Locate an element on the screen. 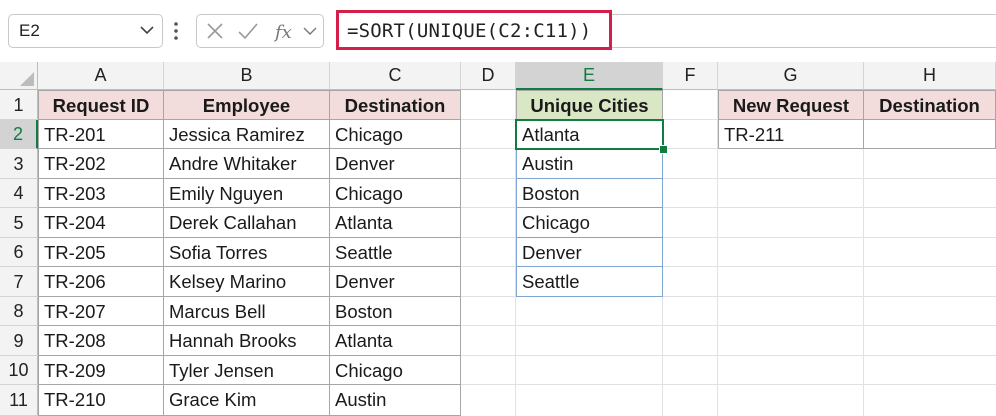  unique-city-cell: Atlanta is located at coordinates (589, 134).